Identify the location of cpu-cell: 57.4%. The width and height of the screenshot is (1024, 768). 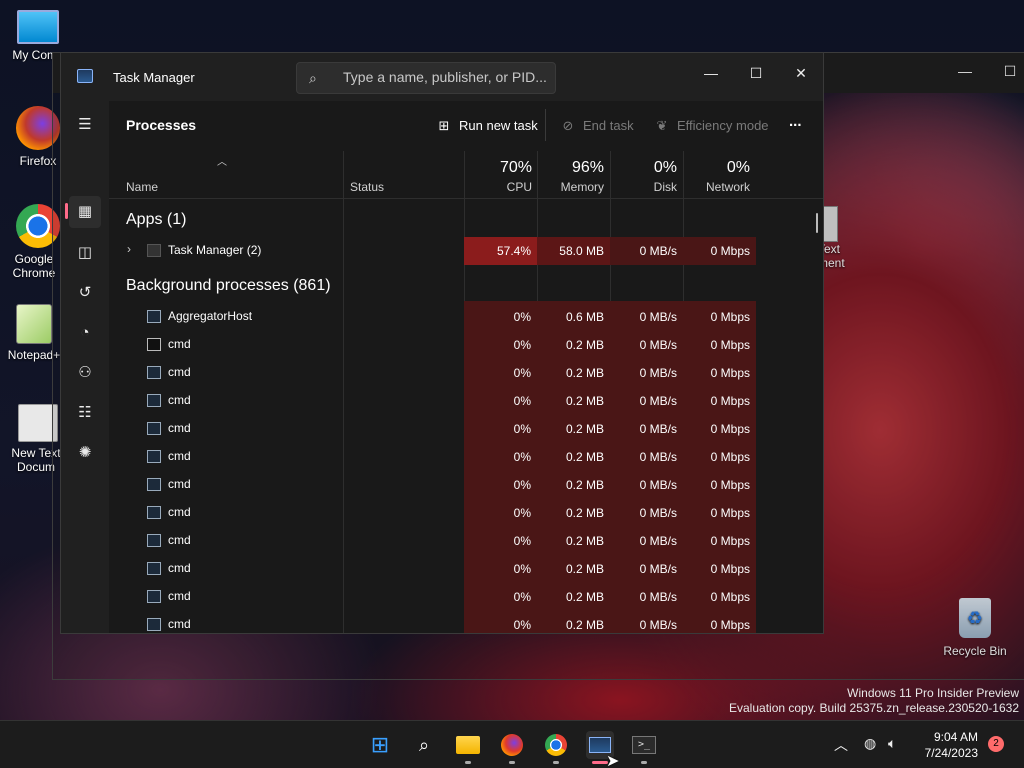
(500, 251).